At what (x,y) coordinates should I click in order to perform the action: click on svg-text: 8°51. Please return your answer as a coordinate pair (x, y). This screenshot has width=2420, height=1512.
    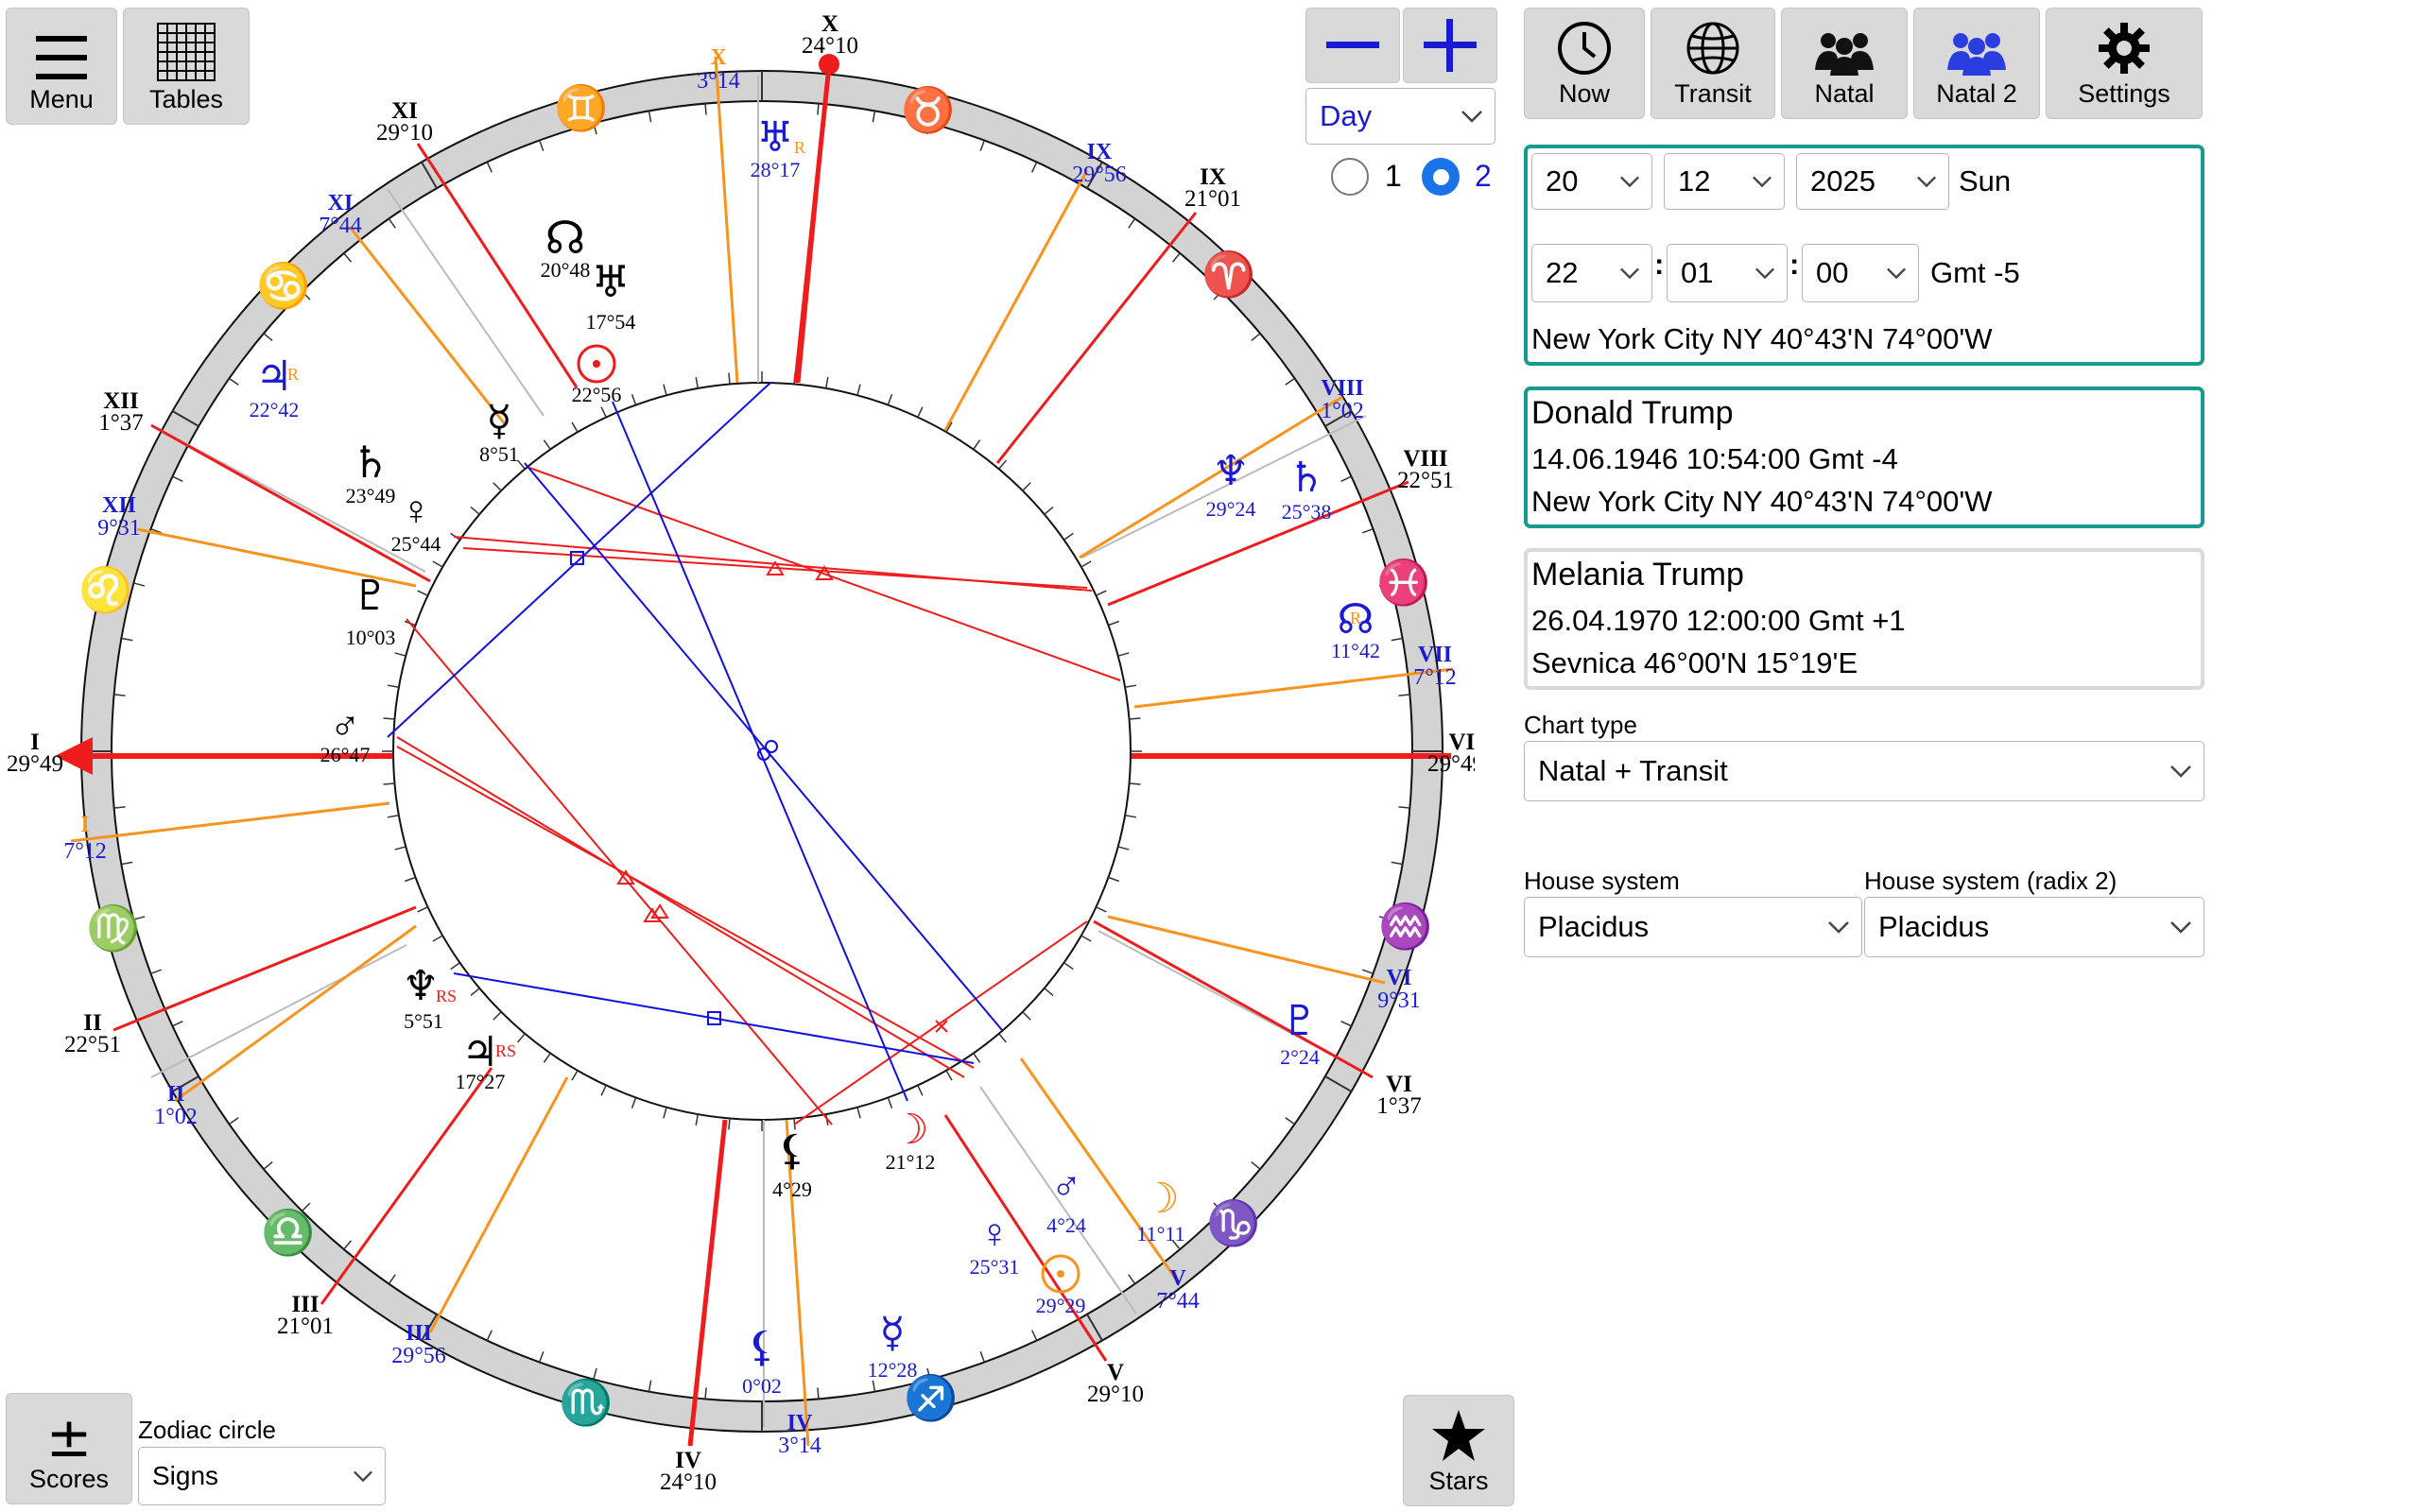
    Looking at the image, I should click on (499, 454).